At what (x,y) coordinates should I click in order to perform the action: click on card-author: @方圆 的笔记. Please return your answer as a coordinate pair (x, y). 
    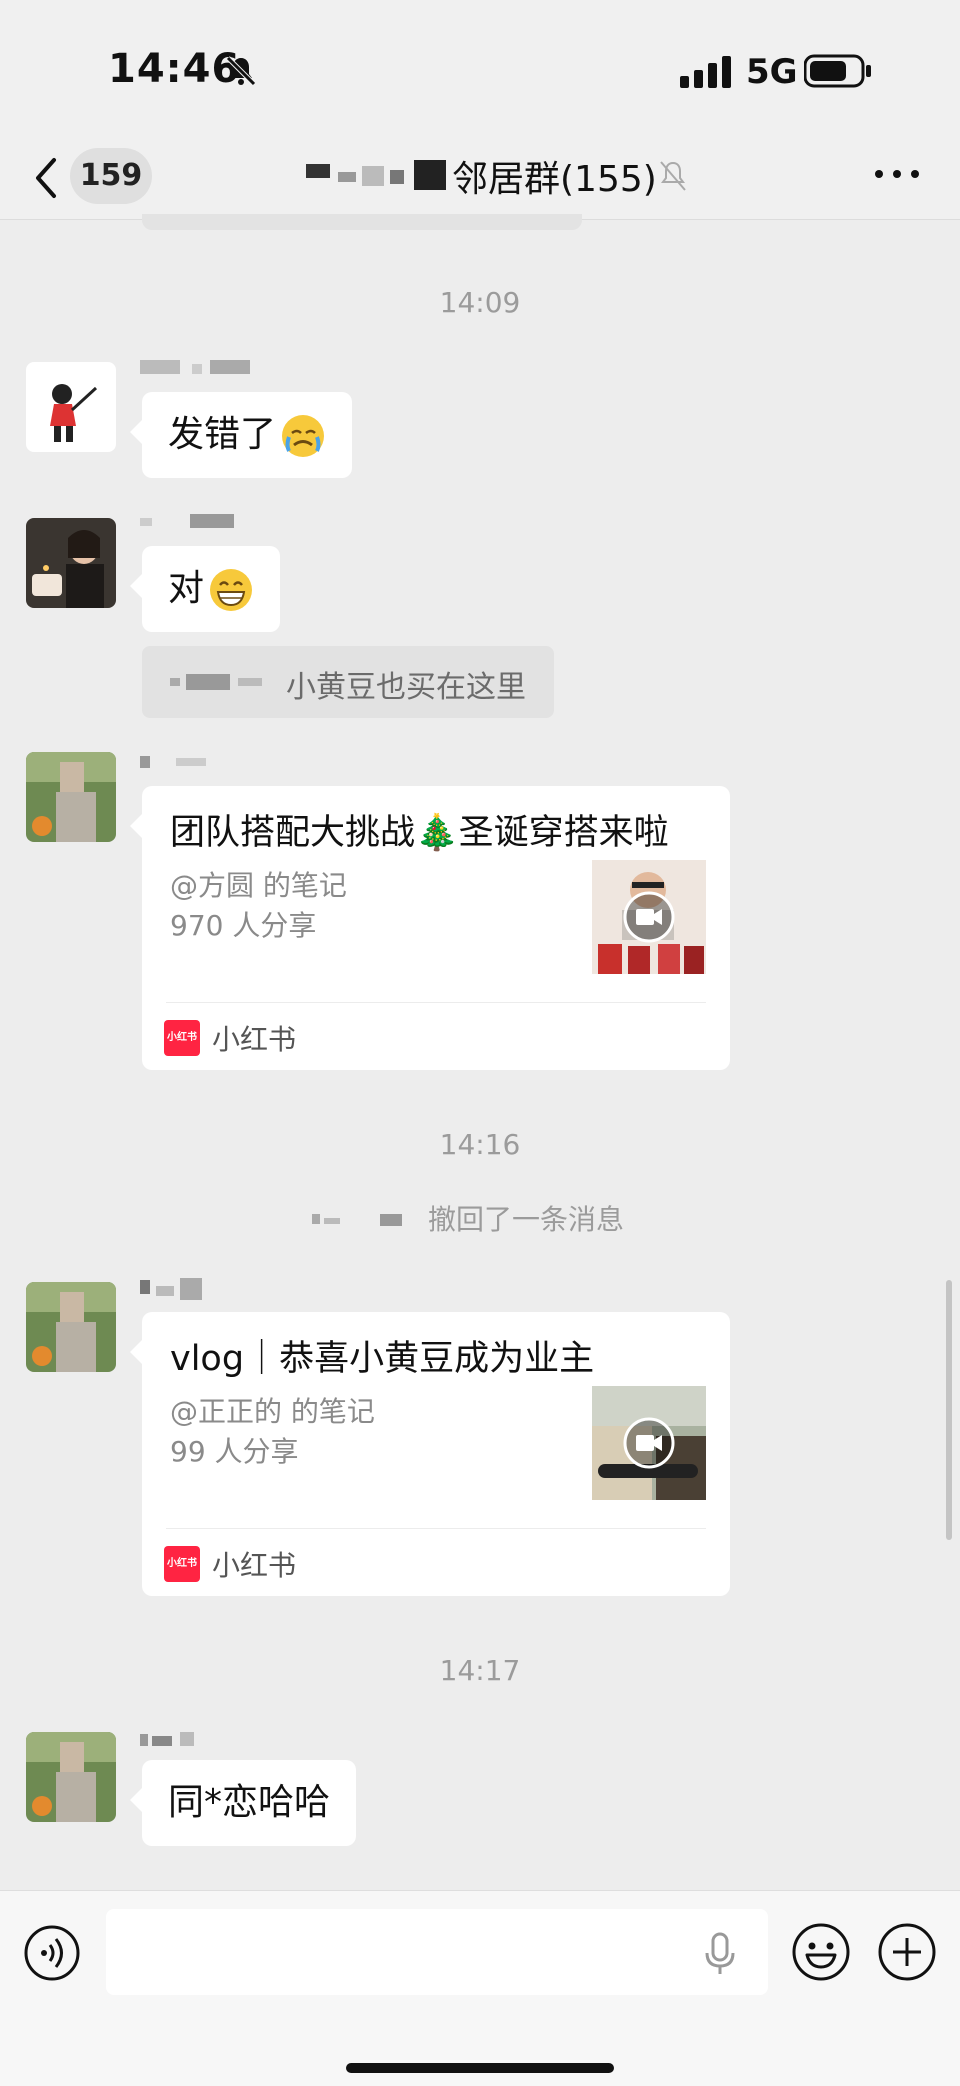
    Looking at the image, I should click on (258, 885).